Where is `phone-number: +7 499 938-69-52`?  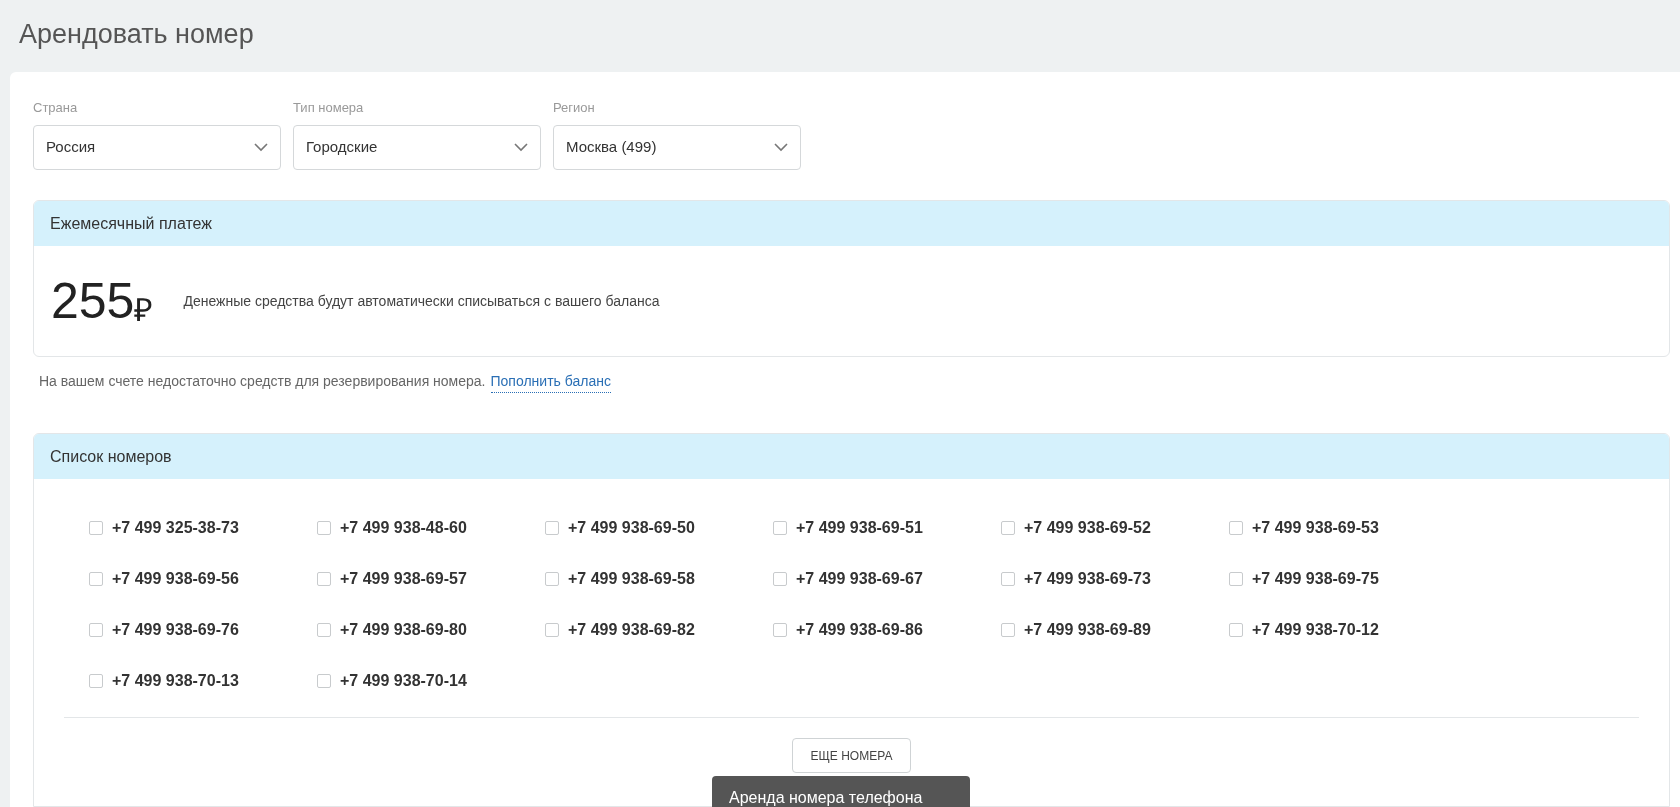 phone-number: +7 499 938-69-52 is located at coordinates (1087, 527).